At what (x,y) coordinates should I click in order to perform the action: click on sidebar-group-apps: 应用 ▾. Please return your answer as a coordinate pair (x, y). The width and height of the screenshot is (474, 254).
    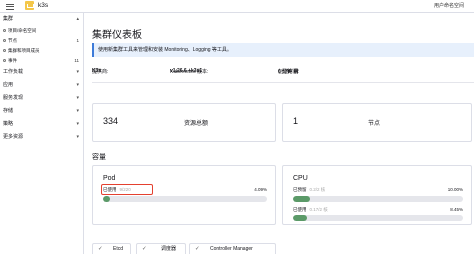
    Looking at the image, I should click on (41, 85).